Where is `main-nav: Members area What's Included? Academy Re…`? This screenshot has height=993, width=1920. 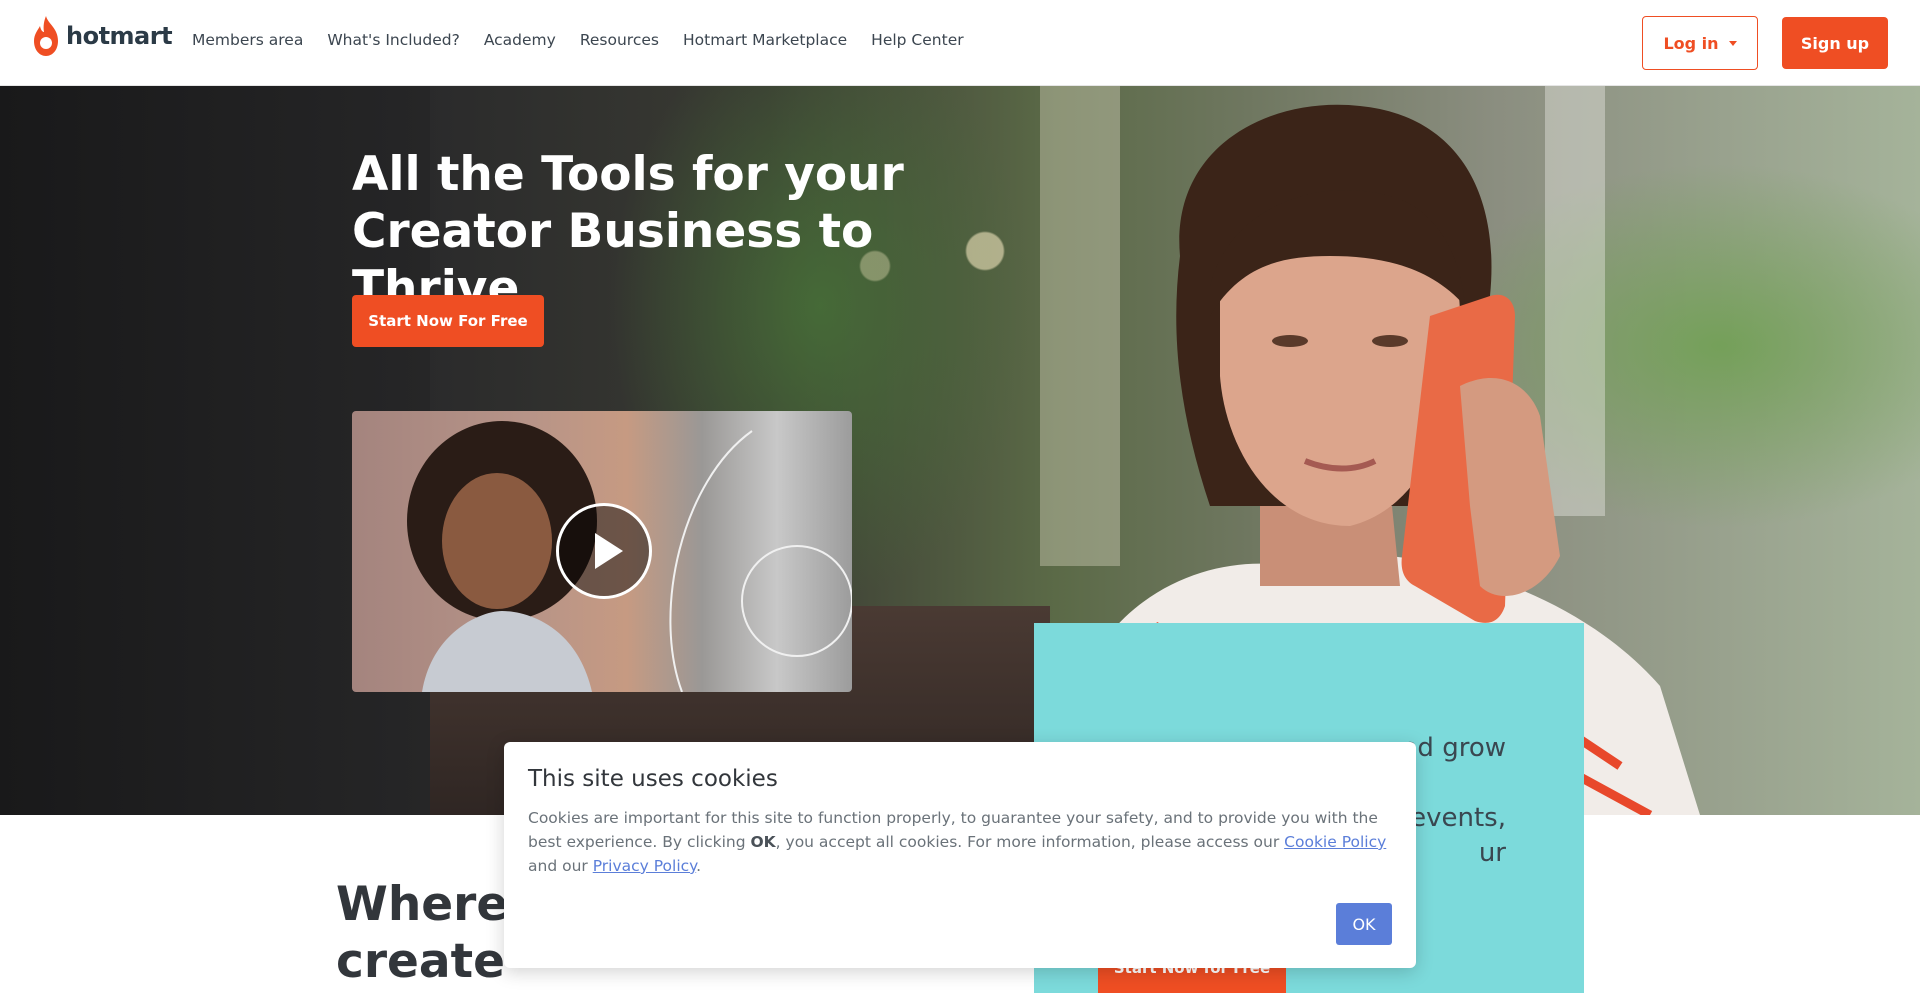 main-nav: Members area What's Included? Academy Re… is located at coordinates (578, 40).